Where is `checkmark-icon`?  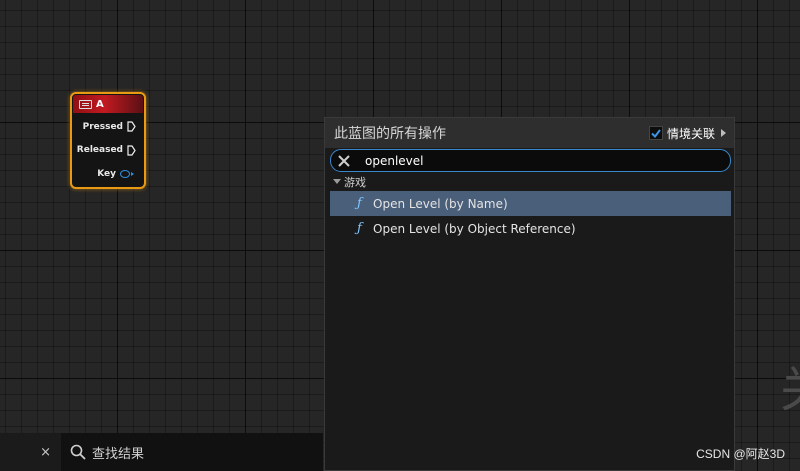 checkmark-icon is located at coordinates (656, 133).